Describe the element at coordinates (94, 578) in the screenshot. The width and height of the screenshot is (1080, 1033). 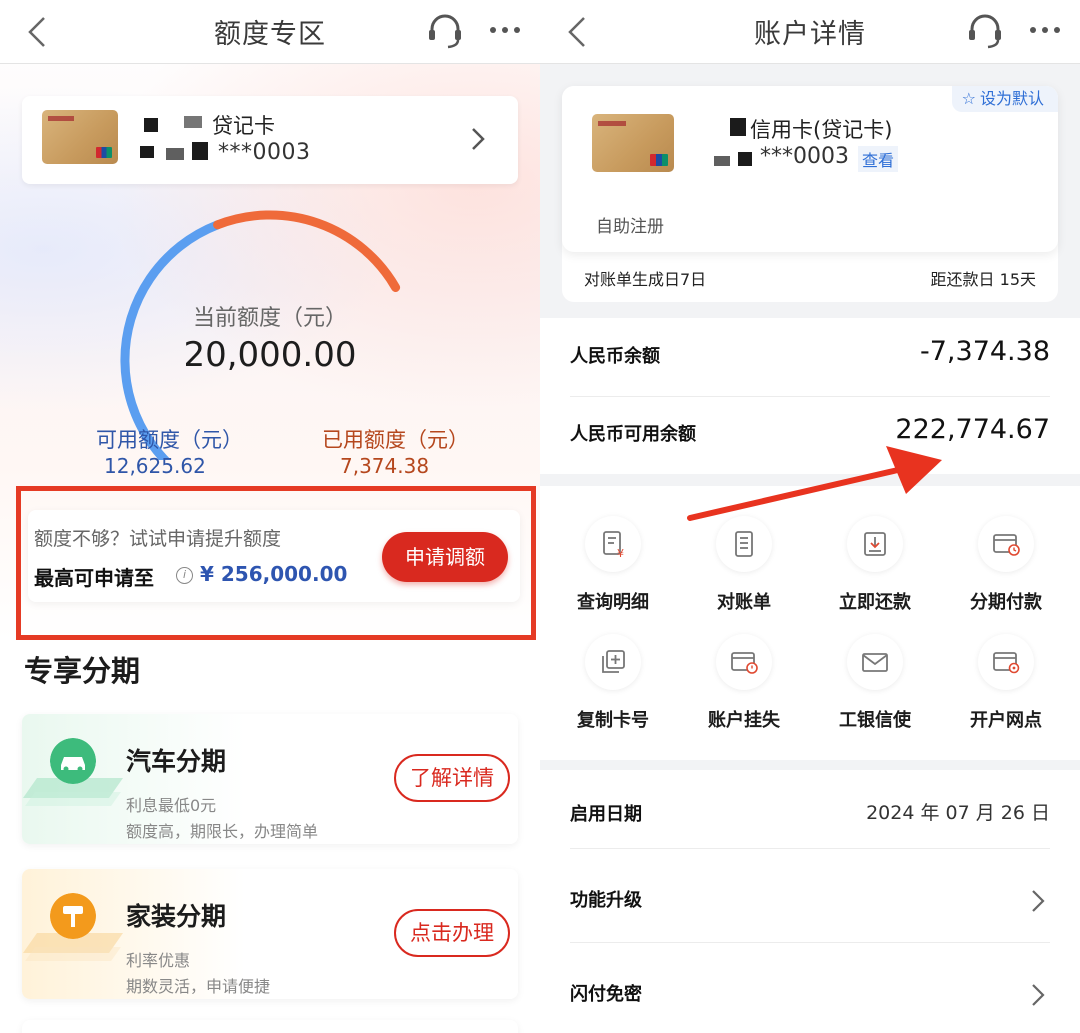
I see `max-limit-label: 最高可申请至` at that location.